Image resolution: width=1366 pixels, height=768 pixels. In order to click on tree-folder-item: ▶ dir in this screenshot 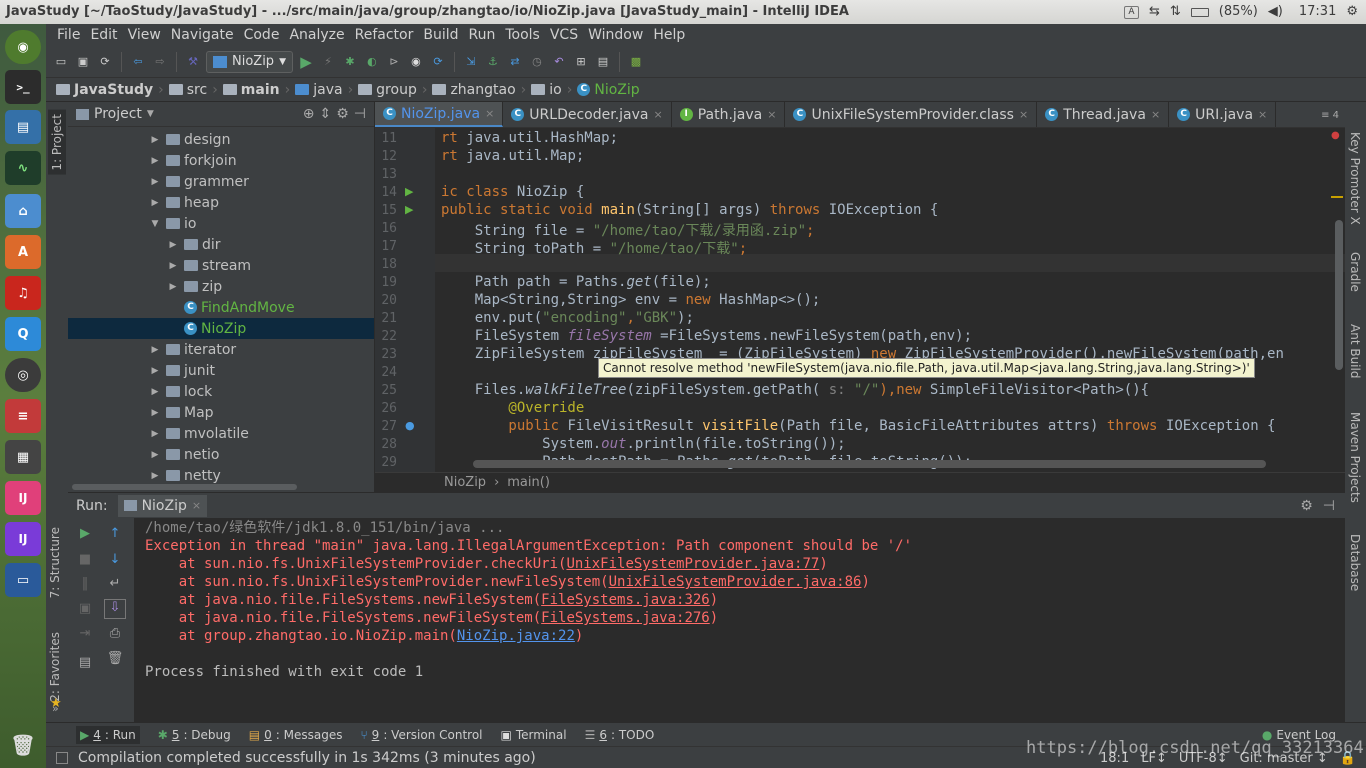, I will do `click(221, 244)`.